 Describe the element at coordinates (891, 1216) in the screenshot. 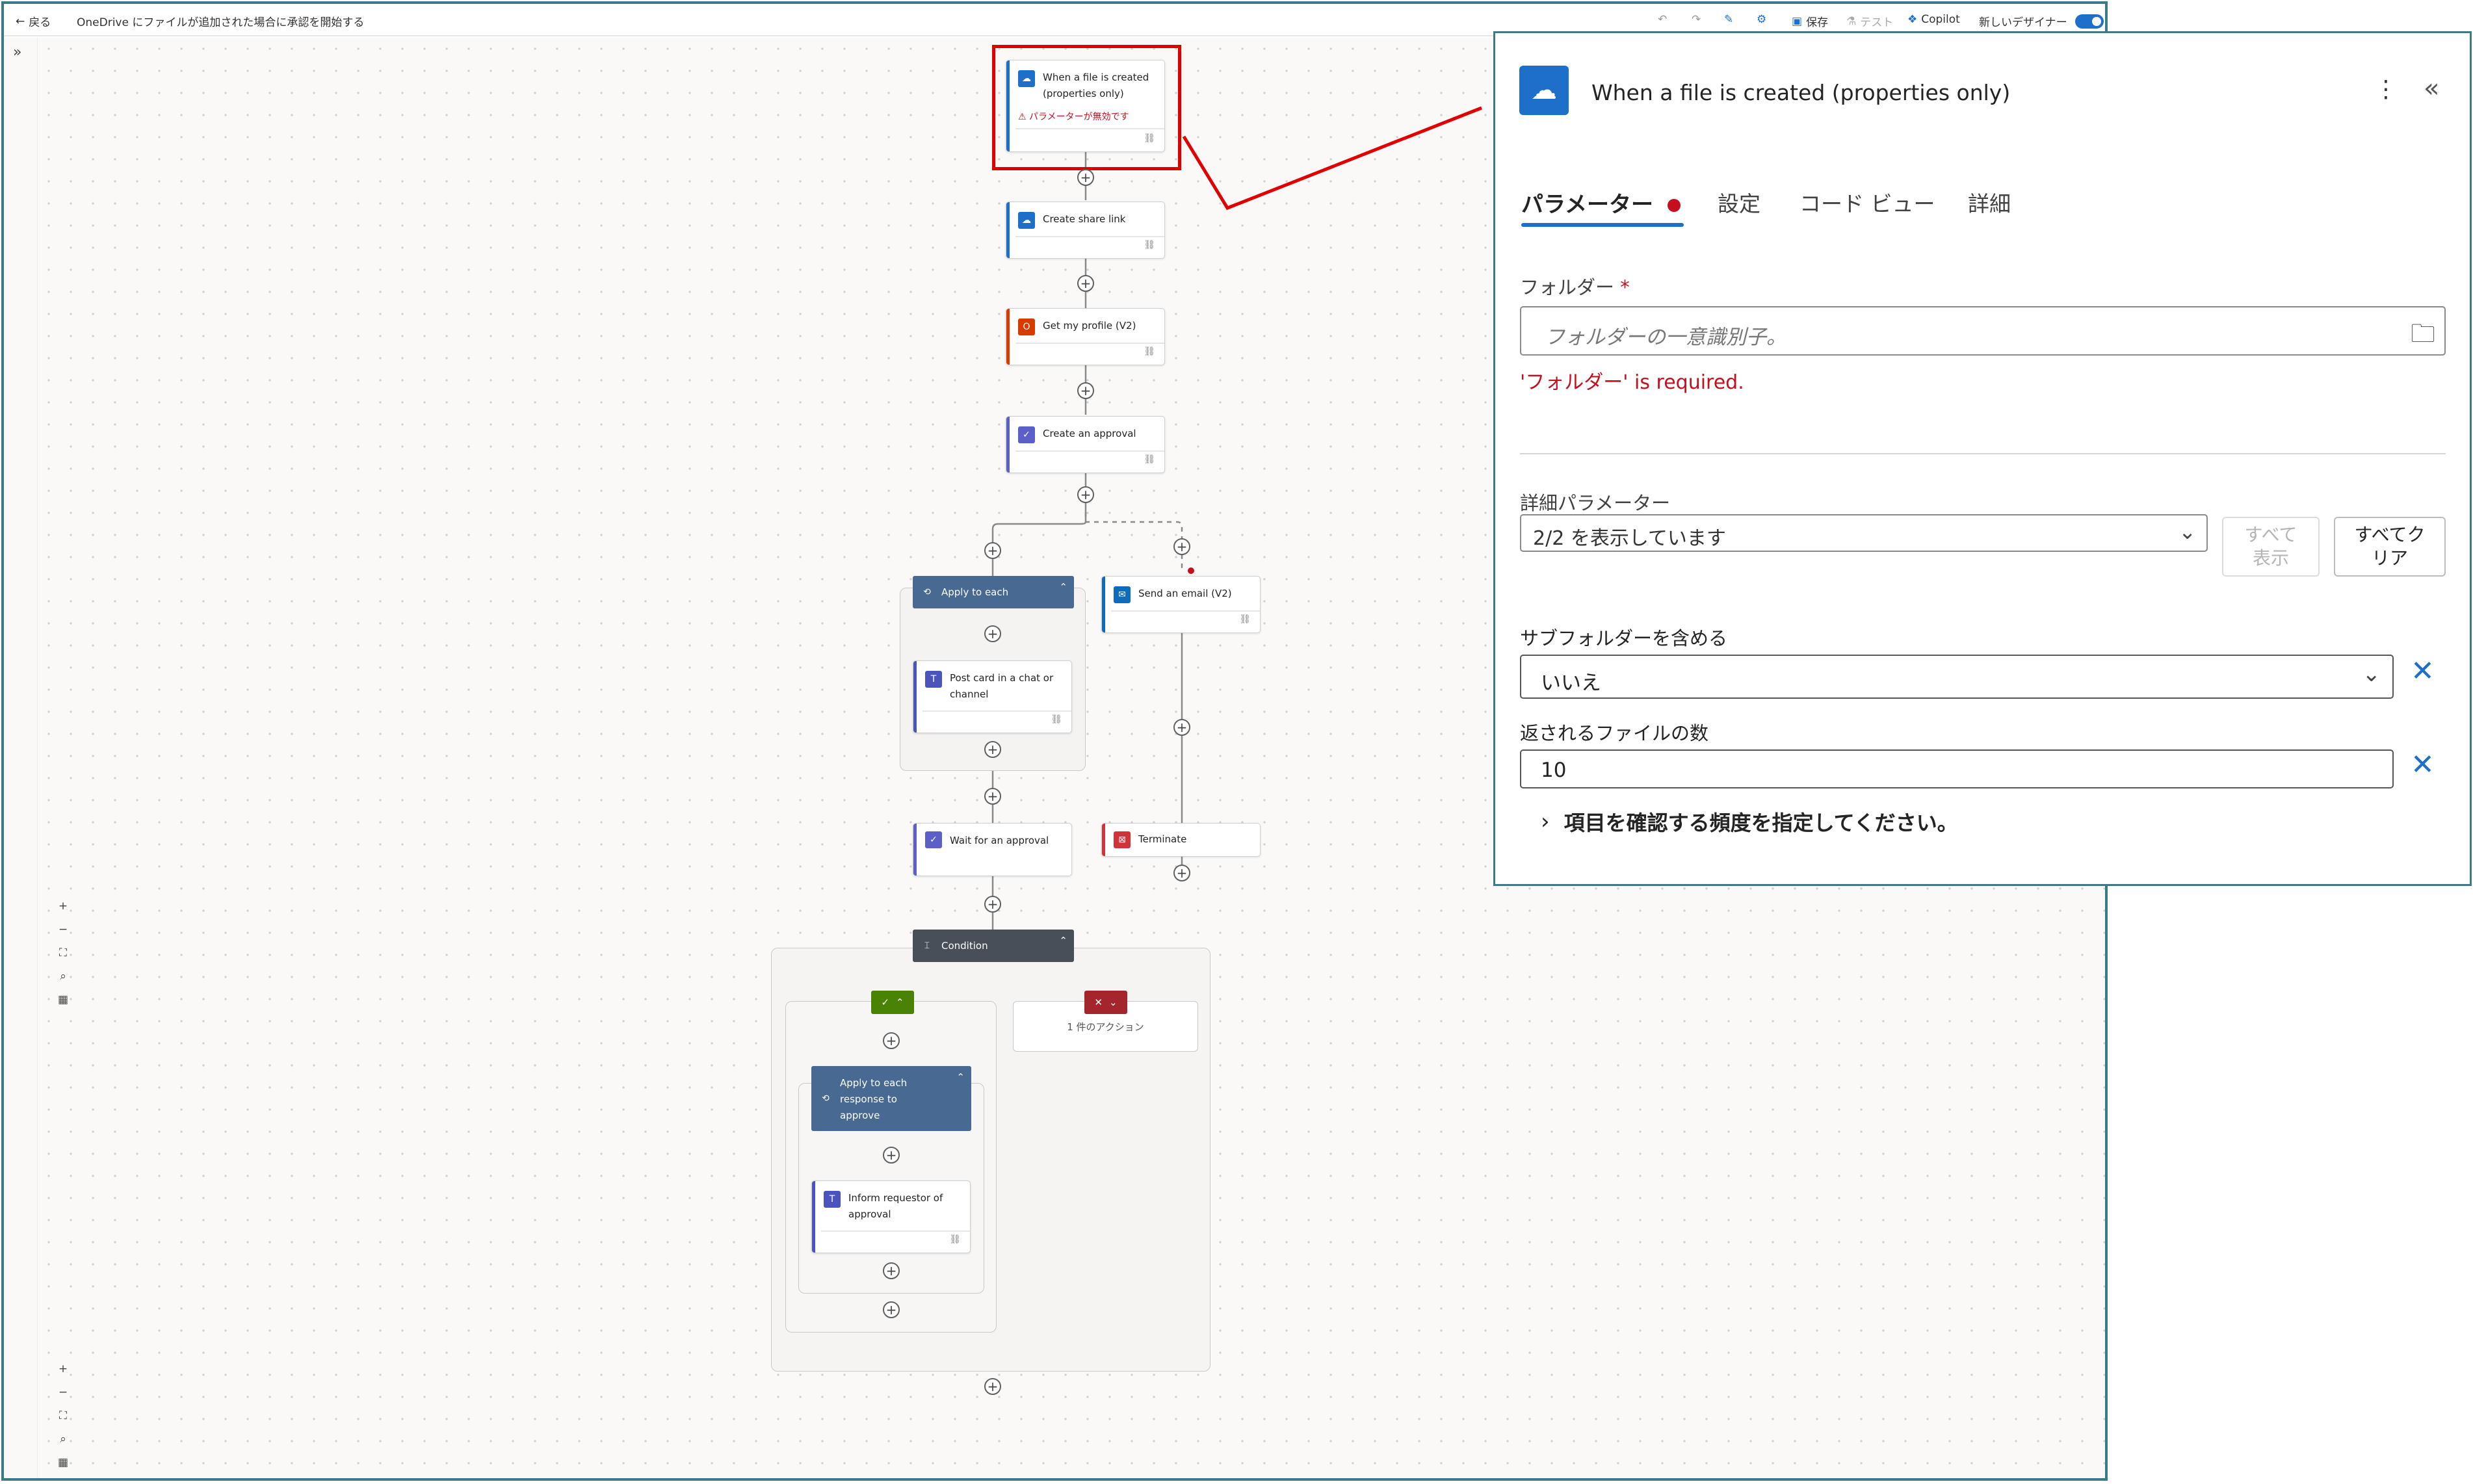

I see `inform-requestor-card: T Inform requestor of approval ⛓` at that location.